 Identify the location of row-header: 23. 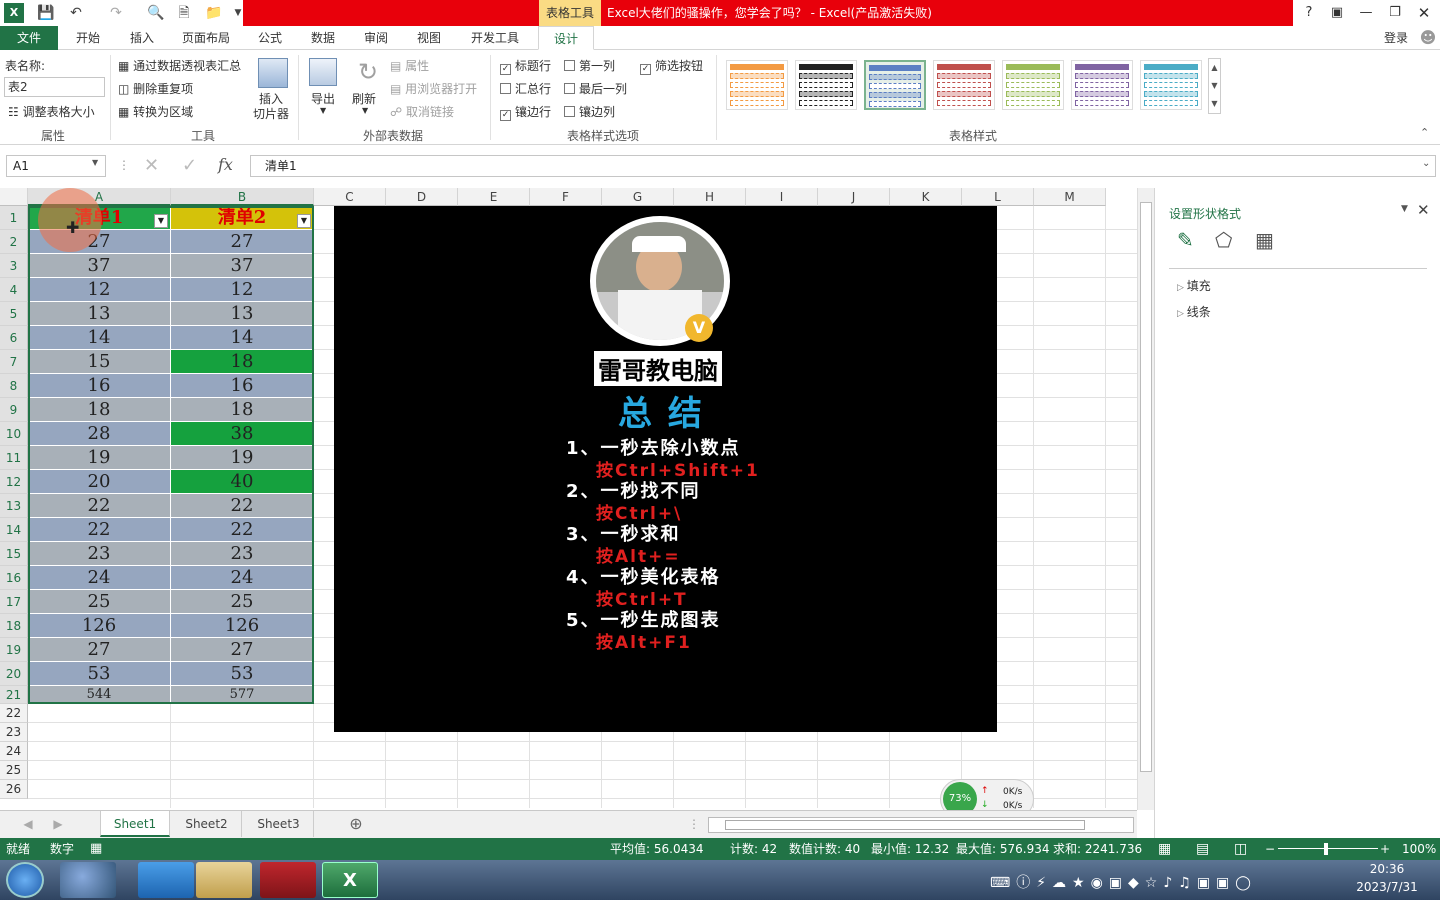
(14, 732).